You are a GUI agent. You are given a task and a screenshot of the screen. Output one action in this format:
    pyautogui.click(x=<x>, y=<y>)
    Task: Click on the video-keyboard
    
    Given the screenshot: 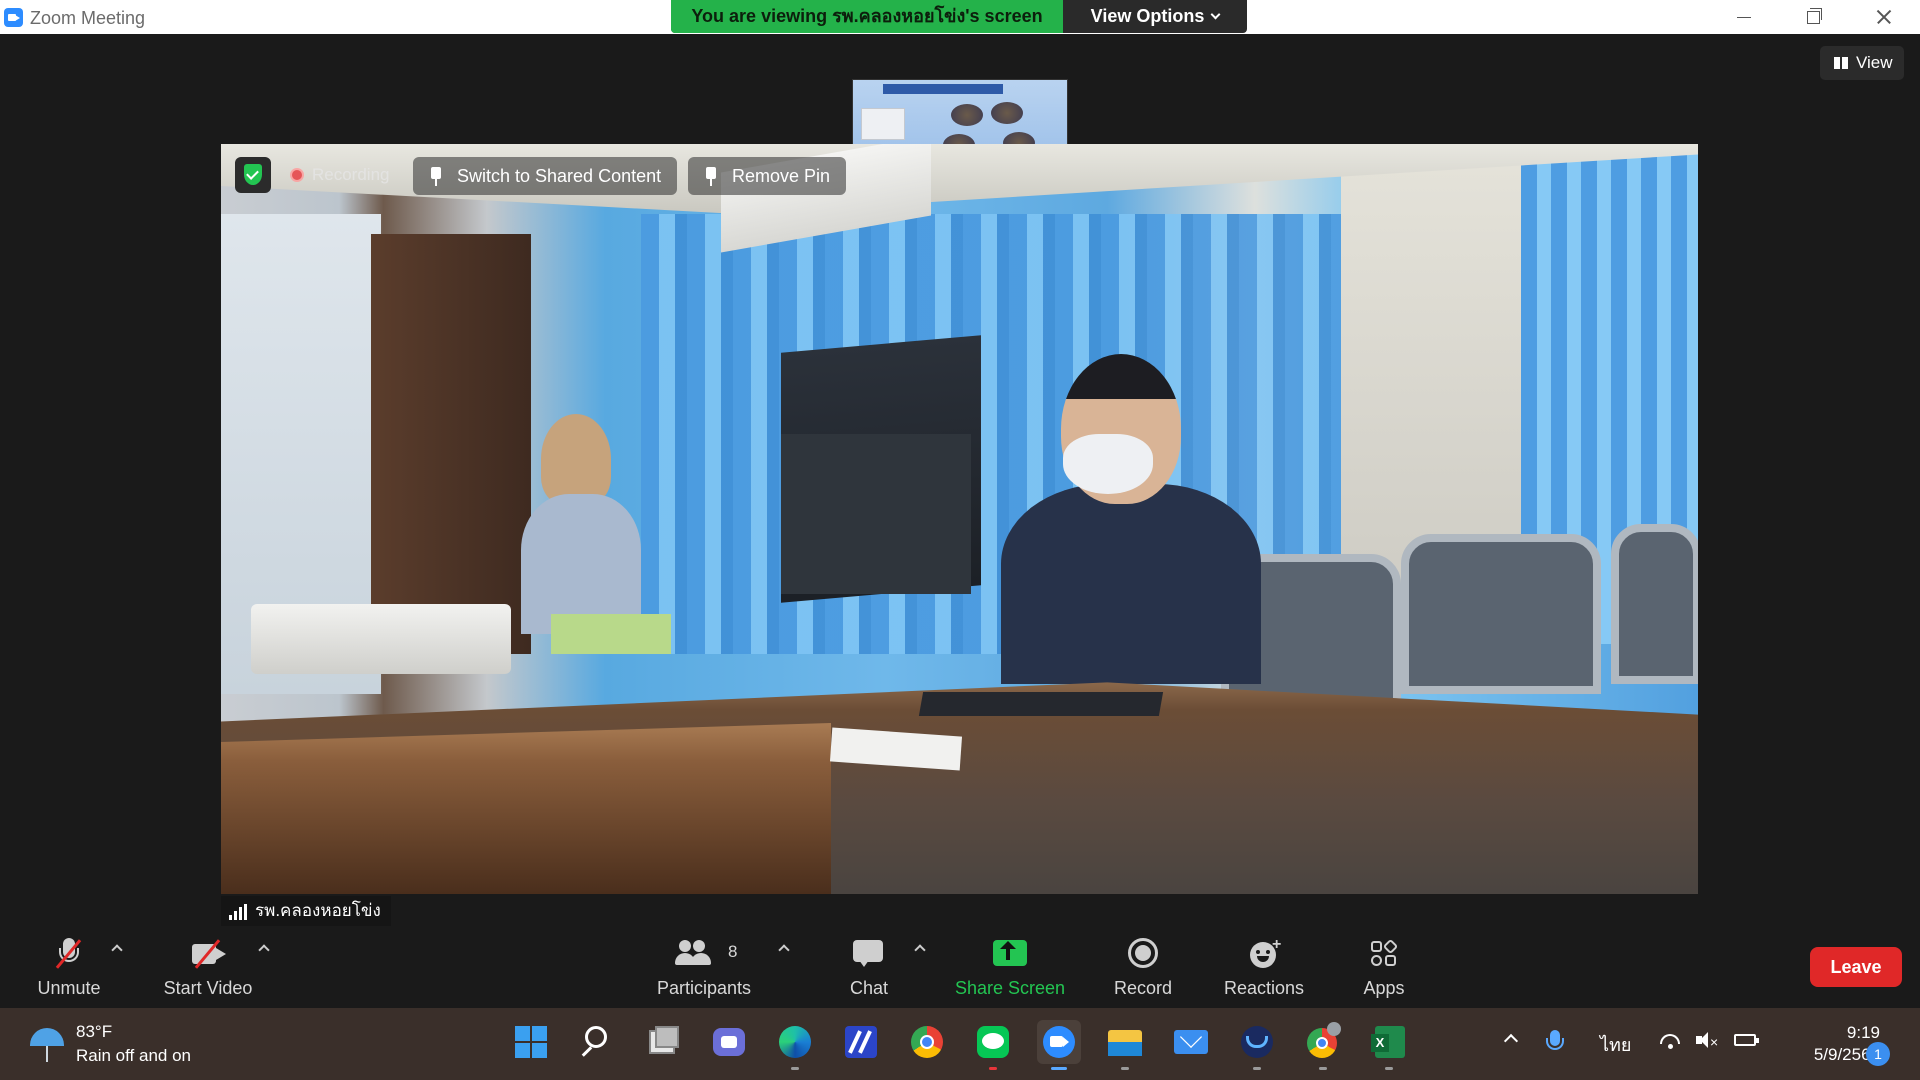 What is the action you would take?
    pyautogui.click(x=1041, y=704)
    